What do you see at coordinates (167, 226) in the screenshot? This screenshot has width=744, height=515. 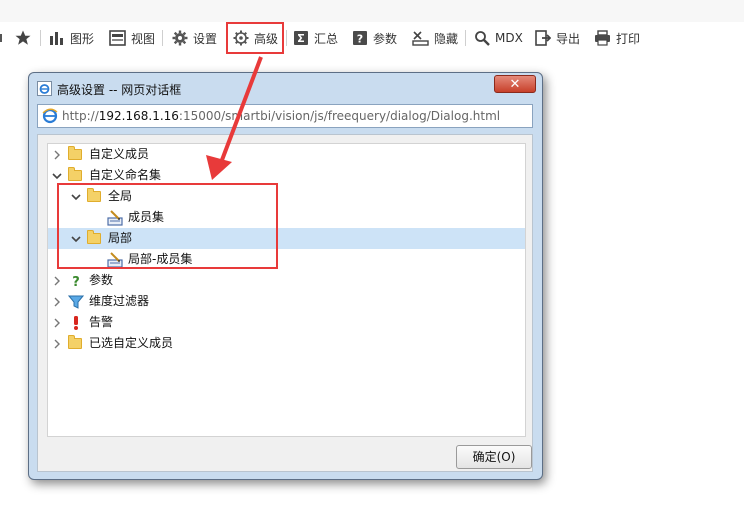 I see `tree-highlight-box` at bounding box center [167, 226].